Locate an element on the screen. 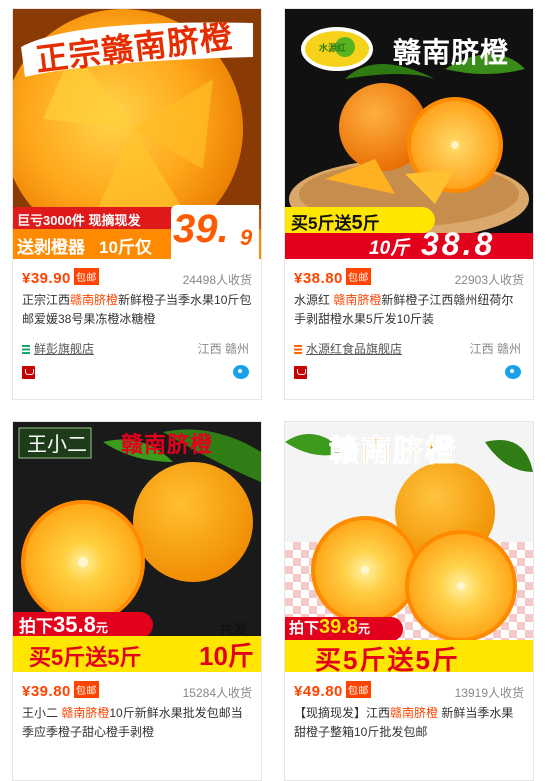 The width and height of the screenshot is (556, 781). product-title: 正宗江西赣南脐橙新鲜橙子当季水果10斤包邮爱媛38号果冻橙冰糖橙 is located at coordinates (137, 310).